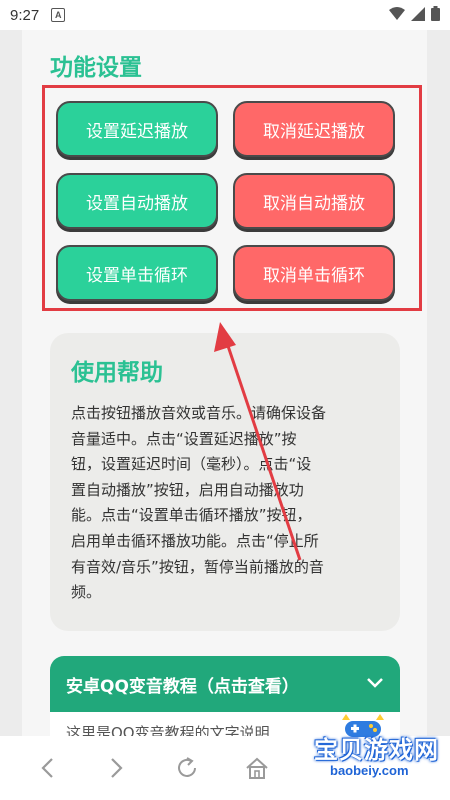  Describe the element at coordinates (195, 540) in the screenshot. I see `help-line: 启用单击循环播放功能。点击“停止所` at that location.